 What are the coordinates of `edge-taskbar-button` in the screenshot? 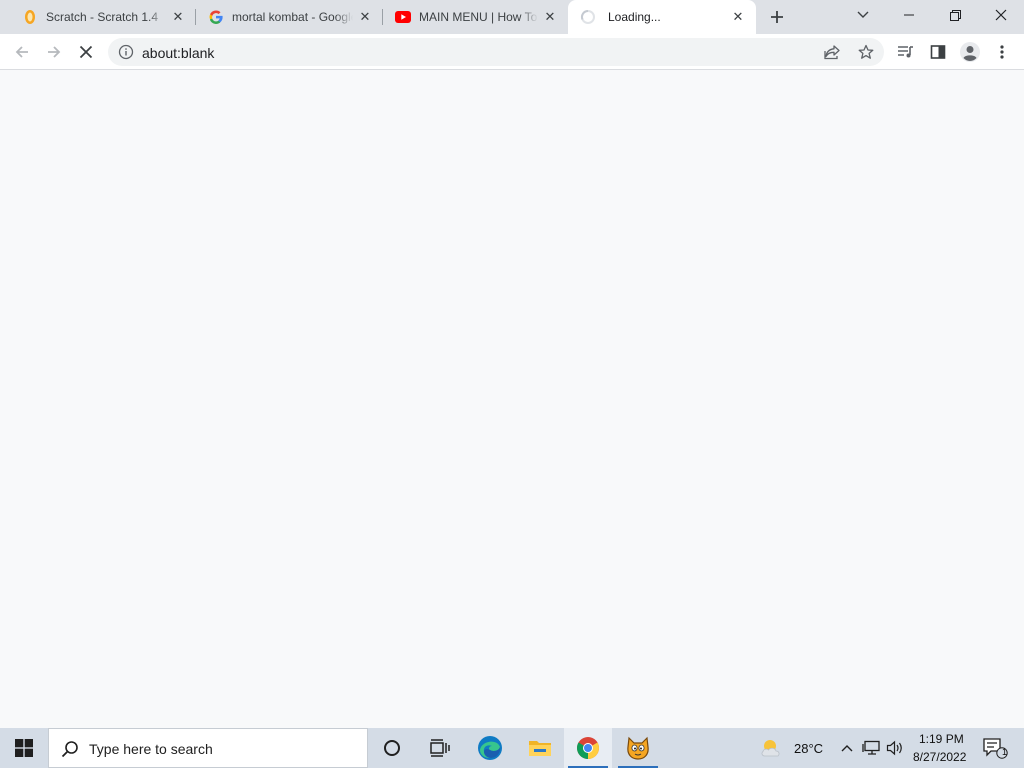 It's located at (490, 748).